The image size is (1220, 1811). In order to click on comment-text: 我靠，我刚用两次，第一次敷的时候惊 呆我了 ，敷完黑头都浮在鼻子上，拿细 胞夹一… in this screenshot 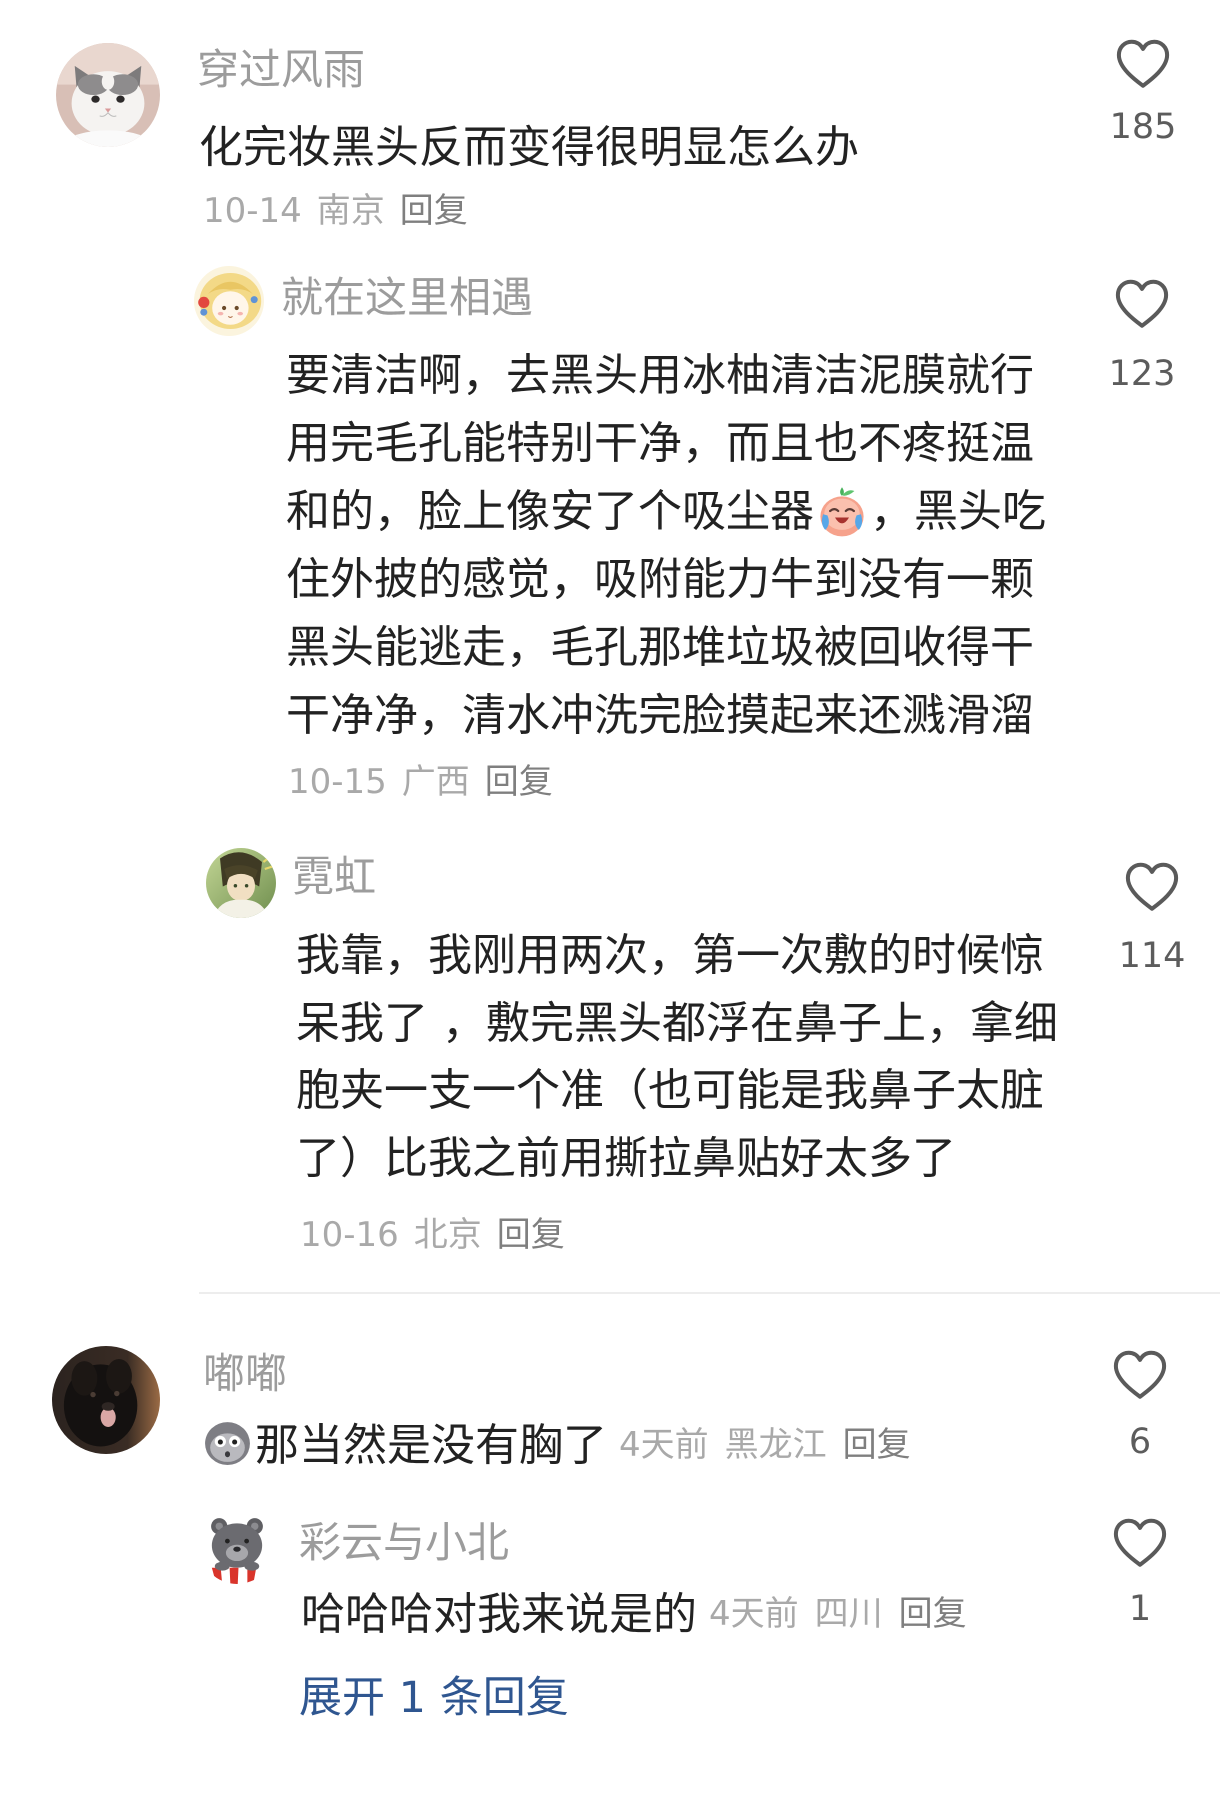, I will do `click(677, 1057)`.